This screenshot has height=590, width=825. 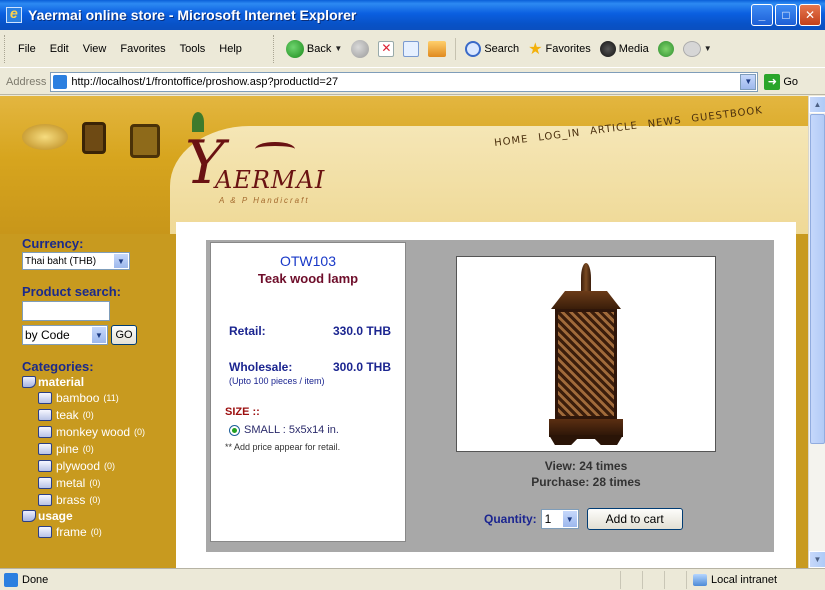 What do you see at coordinates (535, 49) in the screenshot?
I see `star-icon: ★` at bounding box center [535, 49].